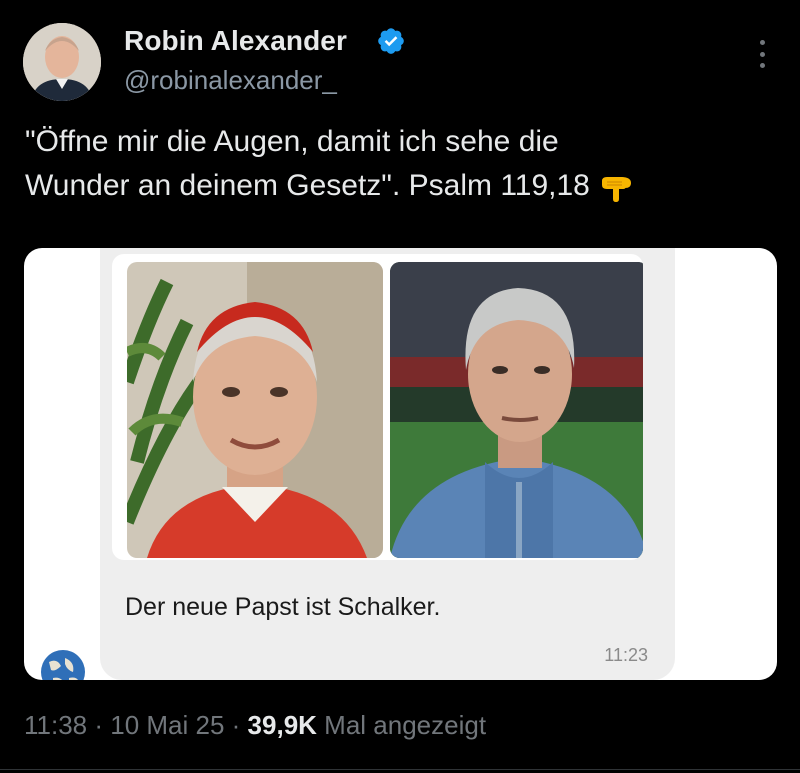 This screenshot has height=773, width=800. What do you see at coordinates (235, 41) in the screenshot?
I see `author-name: Robin Alexander` at bounding box center [235, 41].